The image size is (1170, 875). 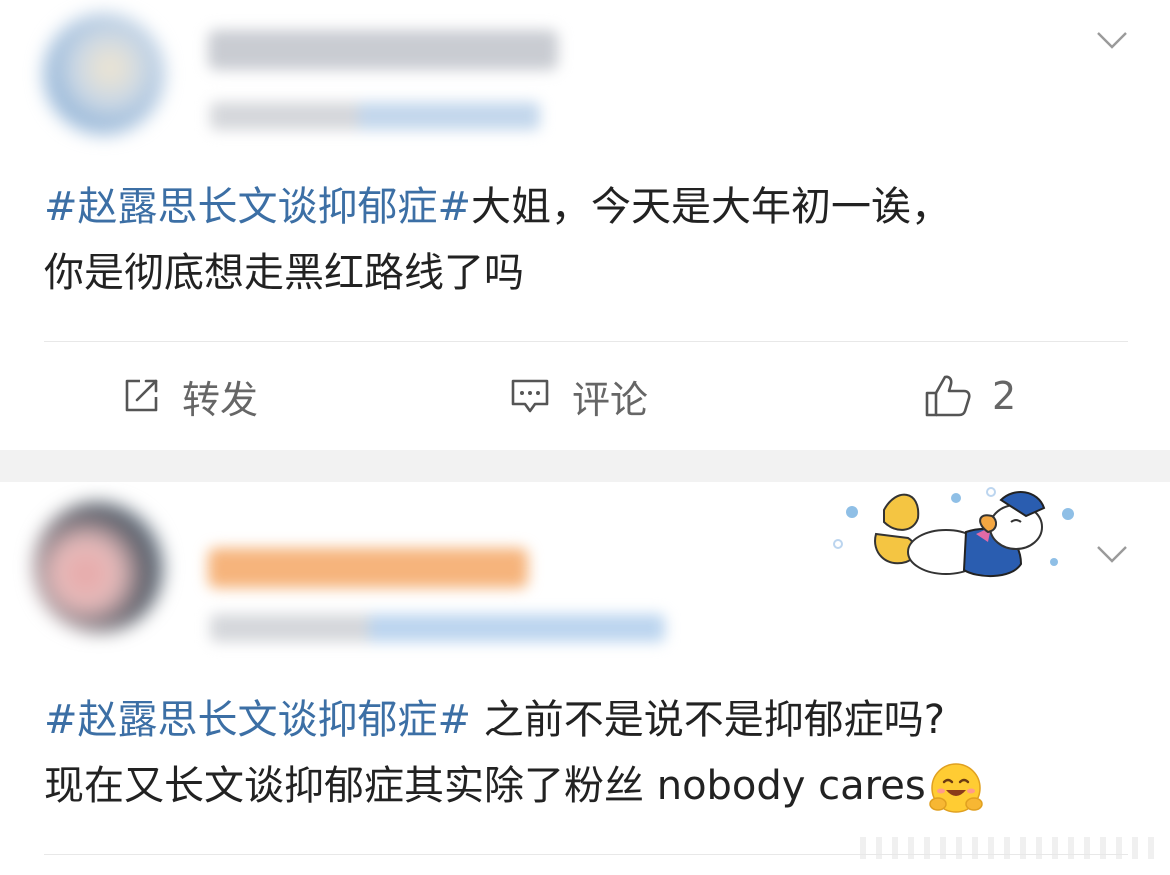 I want to click on like-button: 2, so click(x=970, y=396).